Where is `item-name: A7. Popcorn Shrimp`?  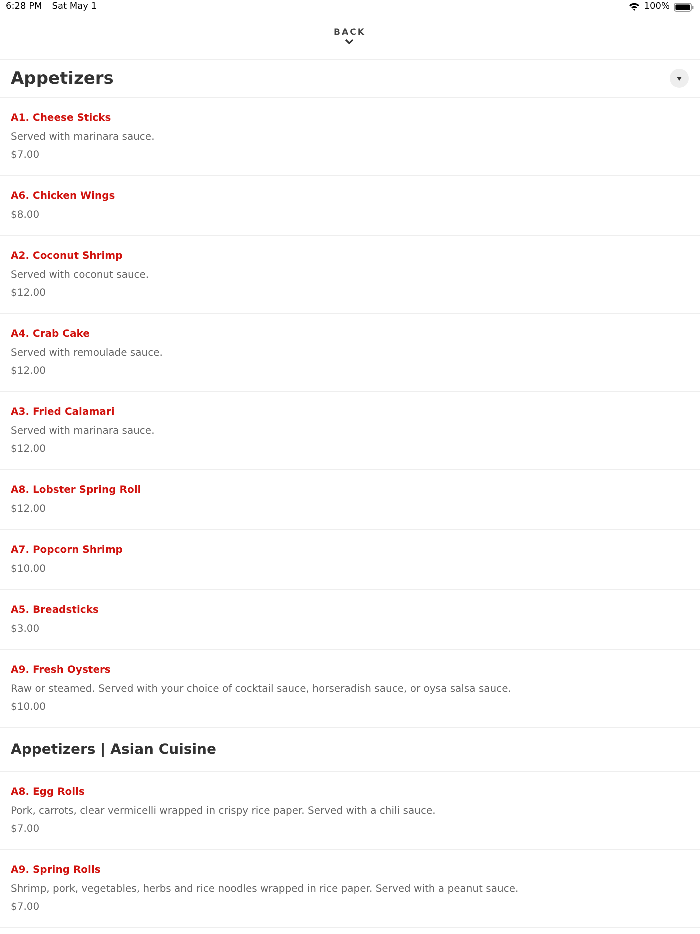 item-name: A7. Popcorn Shrimp is located at coordinates (350, 551).